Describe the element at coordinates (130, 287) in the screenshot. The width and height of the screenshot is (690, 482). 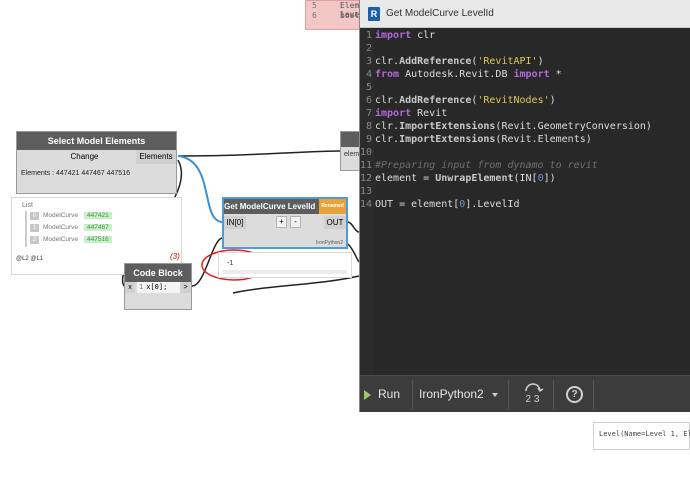
I see `code-block-input-port: x` at that location.